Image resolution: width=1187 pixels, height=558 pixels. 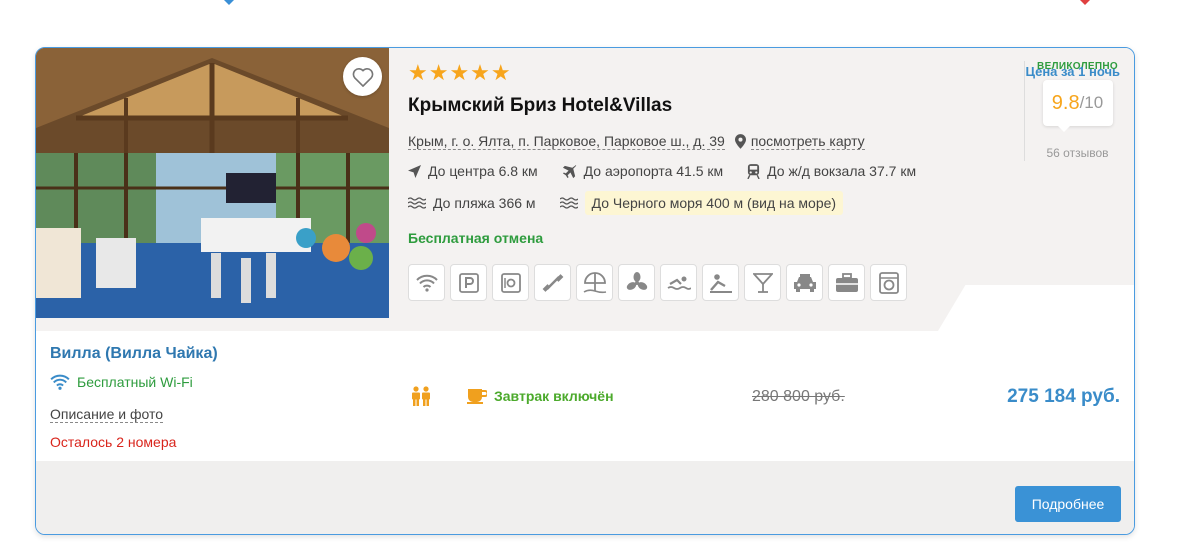 I want to click on score-bubble: 9.8/10, so click(x=1077, y=106).